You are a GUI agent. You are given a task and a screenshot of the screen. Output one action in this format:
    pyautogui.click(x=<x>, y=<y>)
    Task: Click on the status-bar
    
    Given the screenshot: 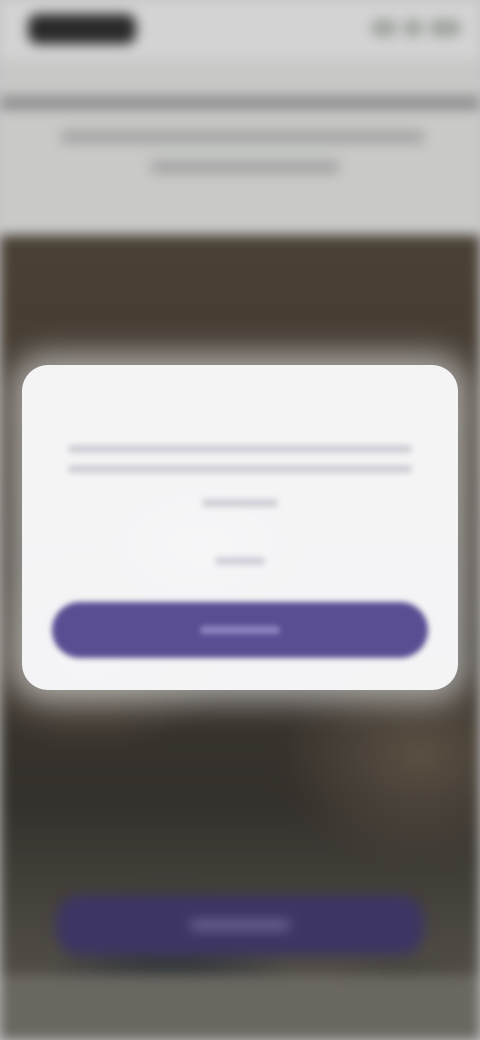 What is the action you would take?
    pyautogui.click(x=240, y=30)
    